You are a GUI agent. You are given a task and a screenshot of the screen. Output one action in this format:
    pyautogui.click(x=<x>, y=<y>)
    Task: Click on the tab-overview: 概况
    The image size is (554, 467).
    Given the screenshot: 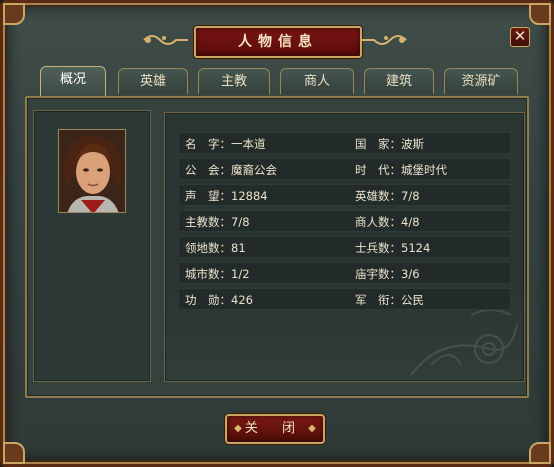 What is the action you would take?
    pyautogui.click(x=73, y=81)
    